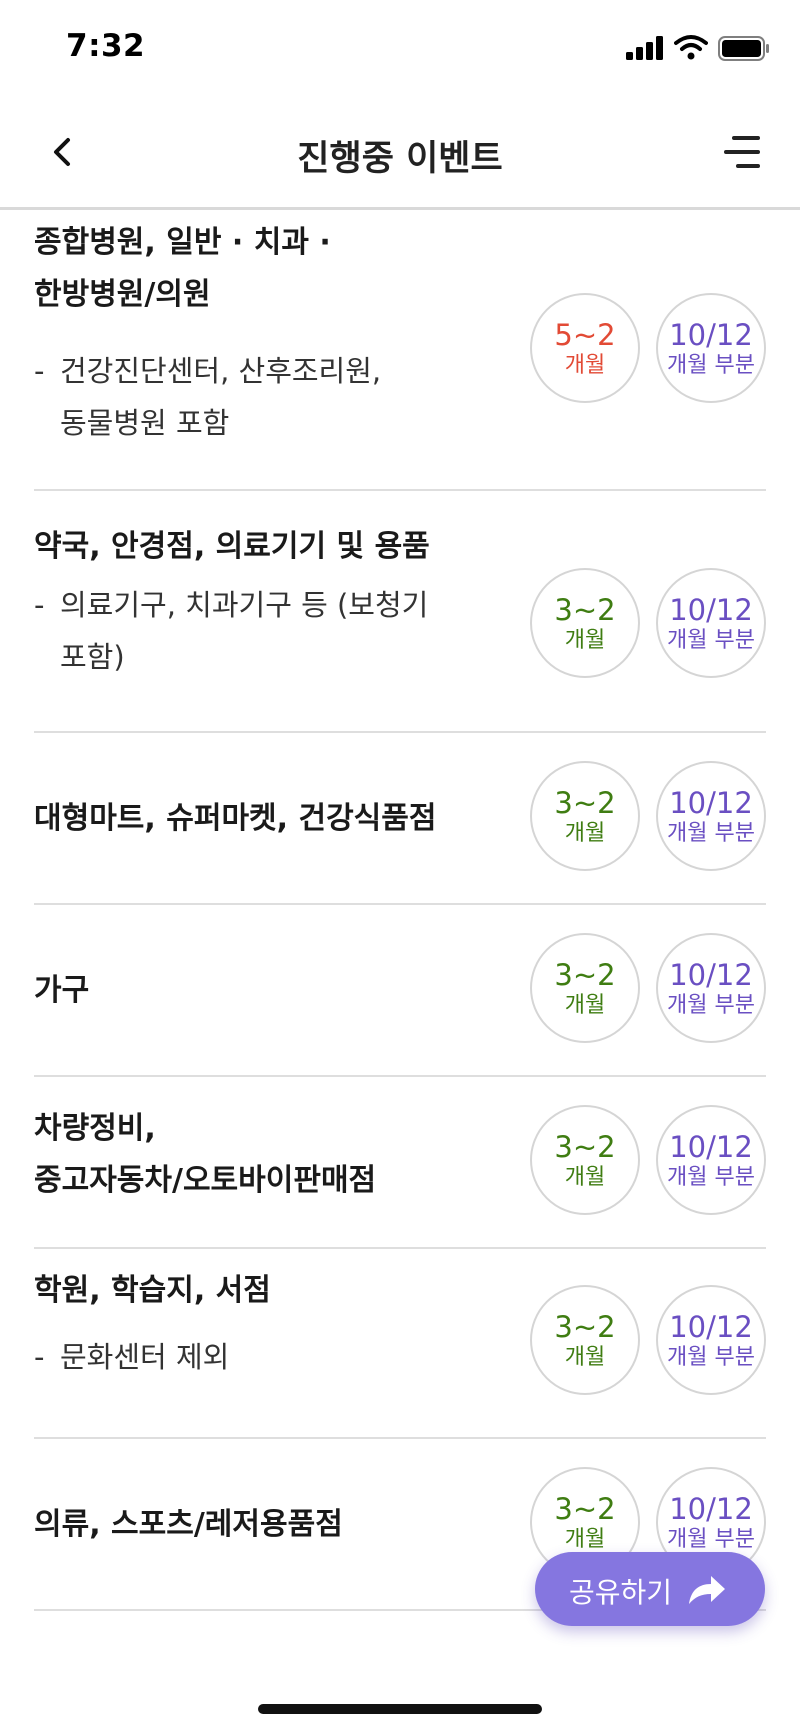  I want to click on wifi-icon, so click(691, 47).